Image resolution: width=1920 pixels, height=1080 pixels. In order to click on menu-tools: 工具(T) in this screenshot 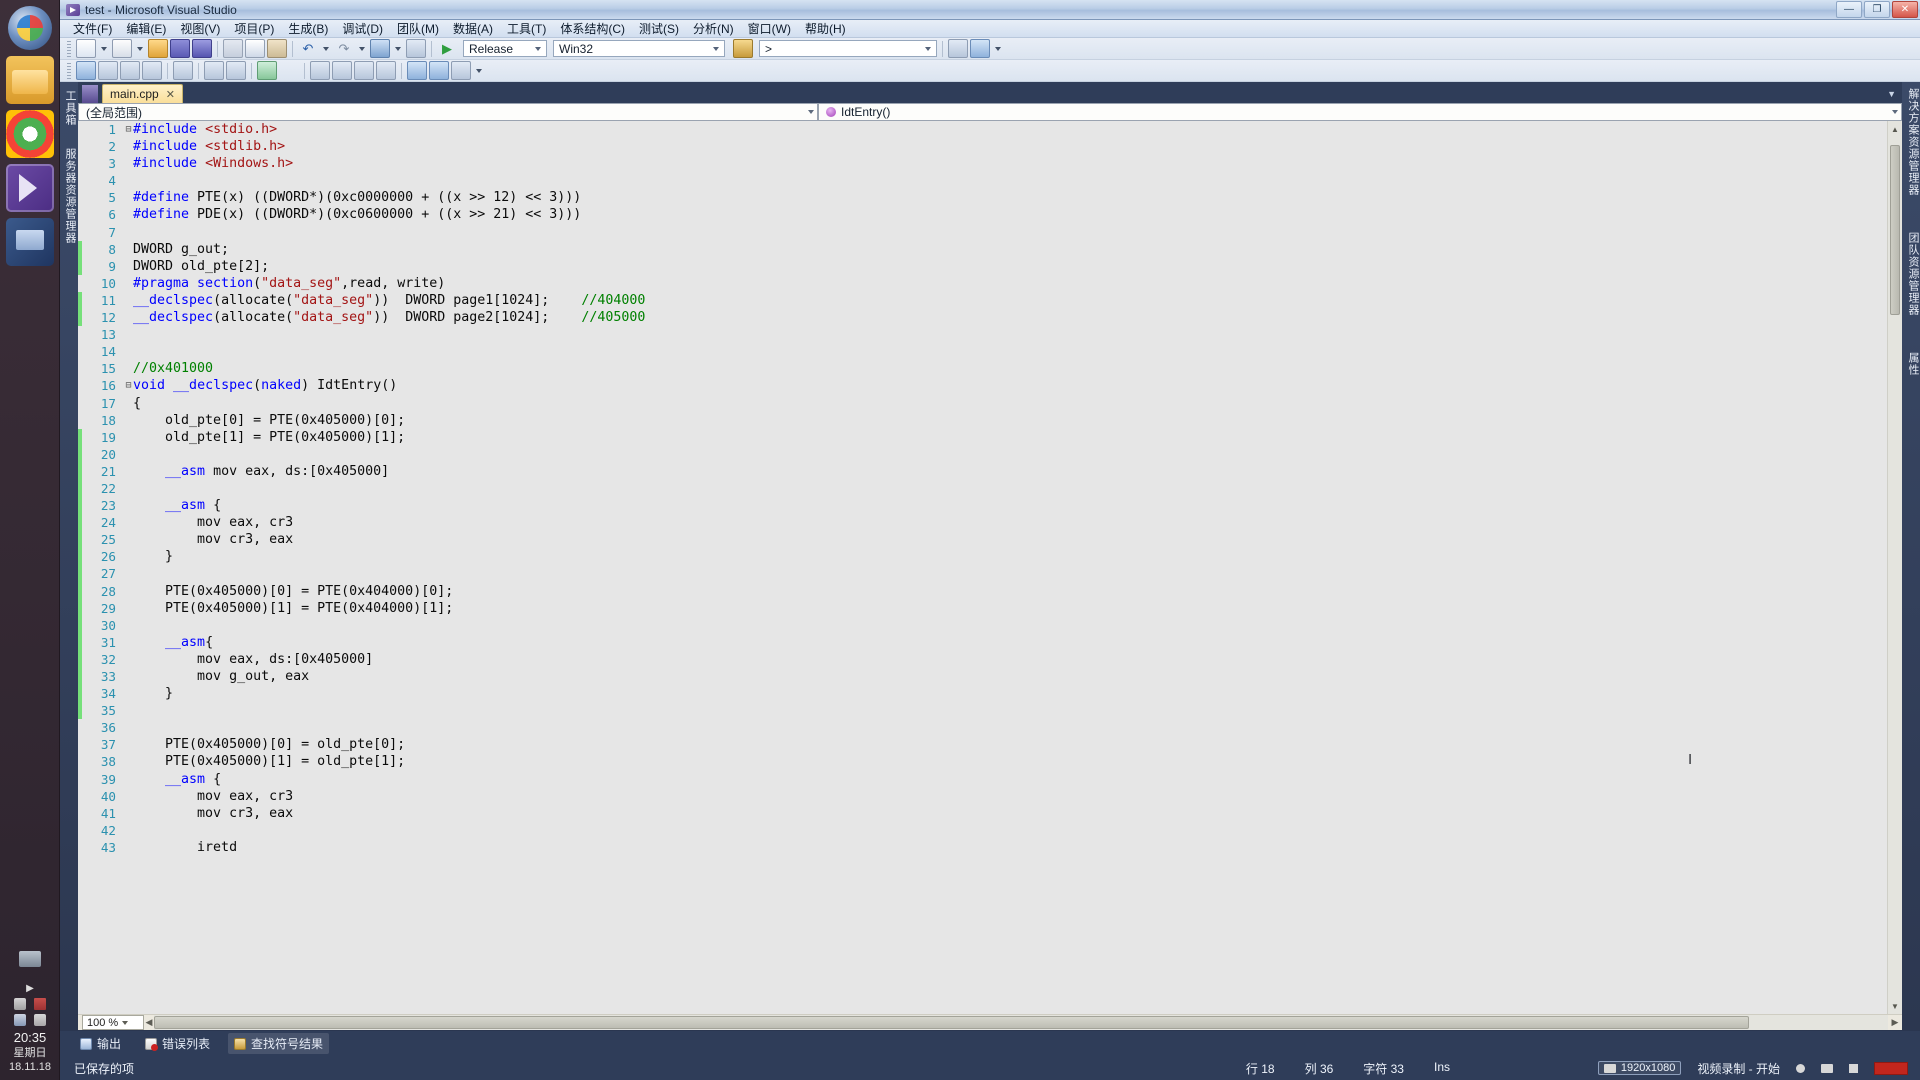, I will do `click(526, 28)`.